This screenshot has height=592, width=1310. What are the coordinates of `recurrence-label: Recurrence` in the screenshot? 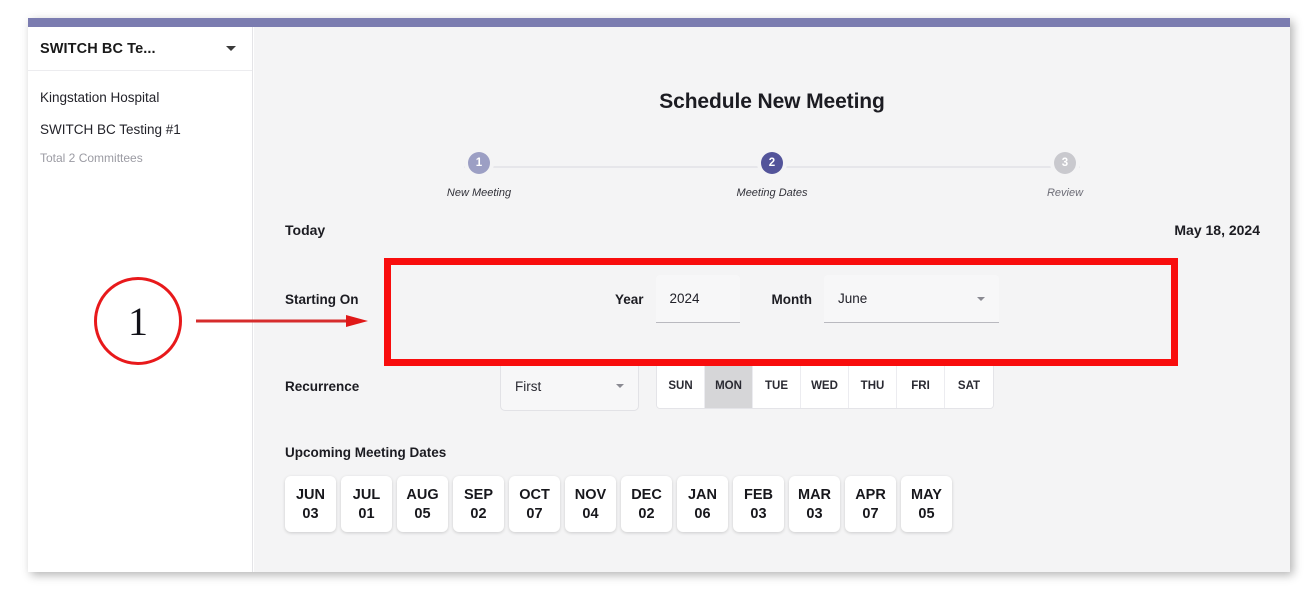 It's located at (322, 386).